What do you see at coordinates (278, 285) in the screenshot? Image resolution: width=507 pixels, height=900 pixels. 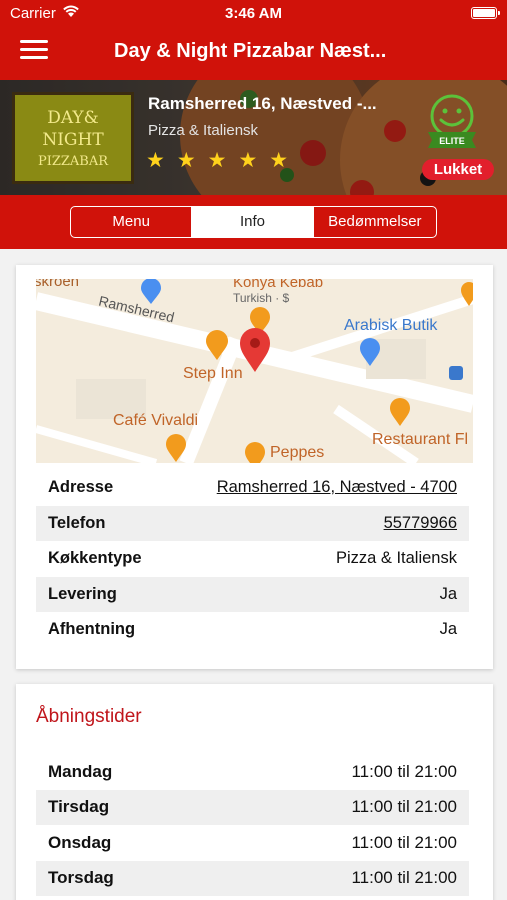 I see `map-label-konya: Konya Kebab` at bounding box center [278, 285].